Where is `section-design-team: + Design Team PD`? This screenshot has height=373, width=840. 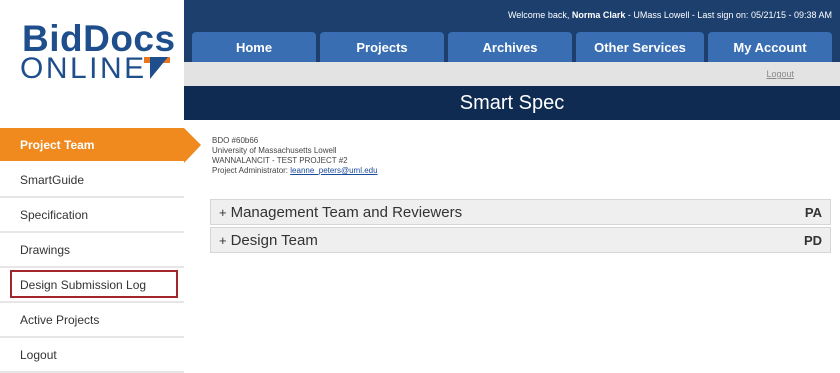 section-design-team: + Design Team PD is located at coordinates (520, 240).